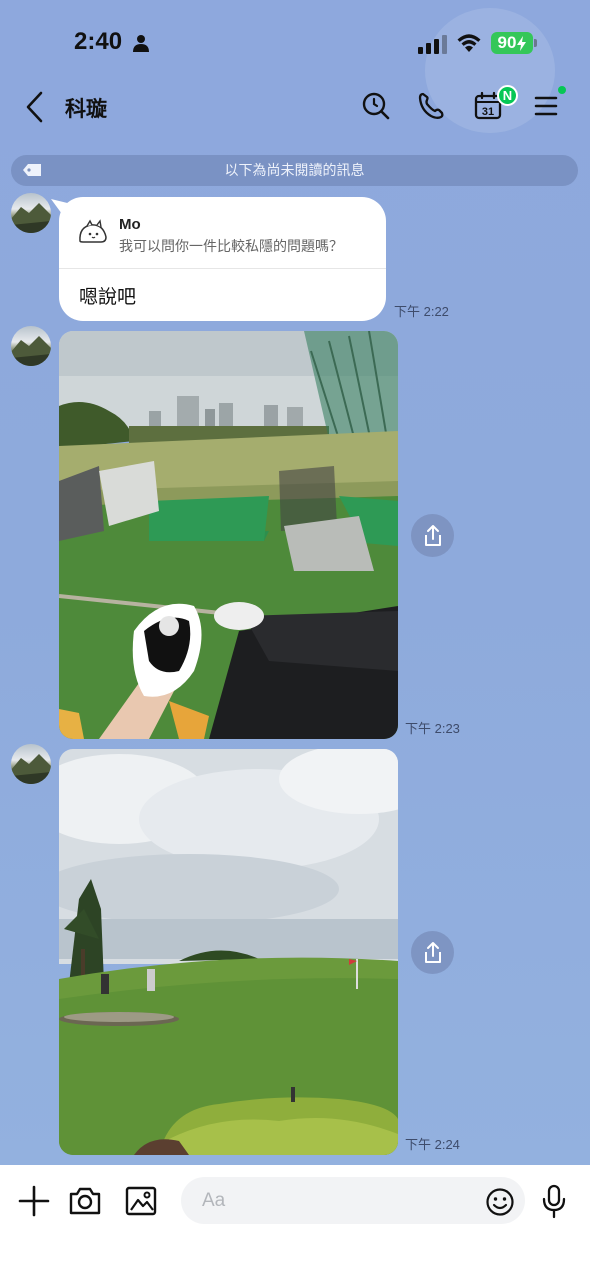  Describe the element at coordinates (431, 106) in the screenshot. I see `phone-icon` at that location.